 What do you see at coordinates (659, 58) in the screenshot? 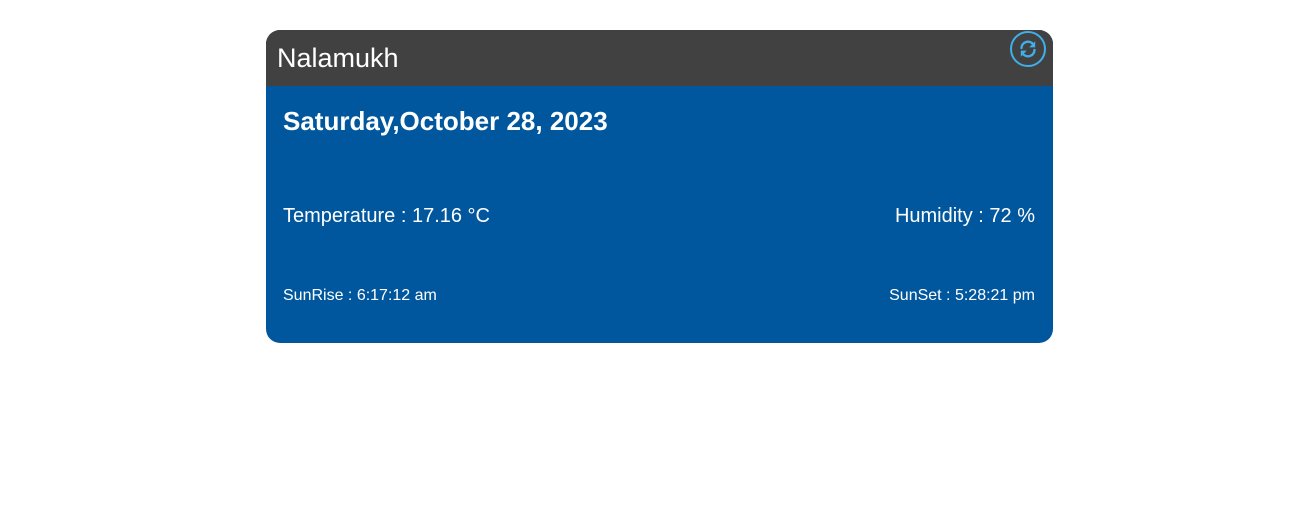
I see `card-header: Nalamukh` at bounding box center [659, 58].